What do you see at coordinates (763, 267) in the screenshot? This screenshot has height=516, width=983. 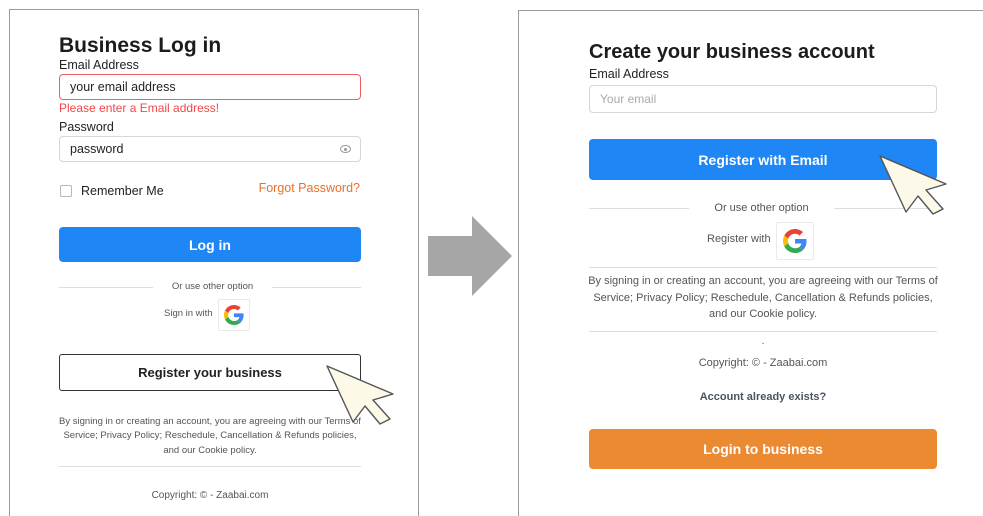 I see `section-divider` at bounding box center [763, 267].